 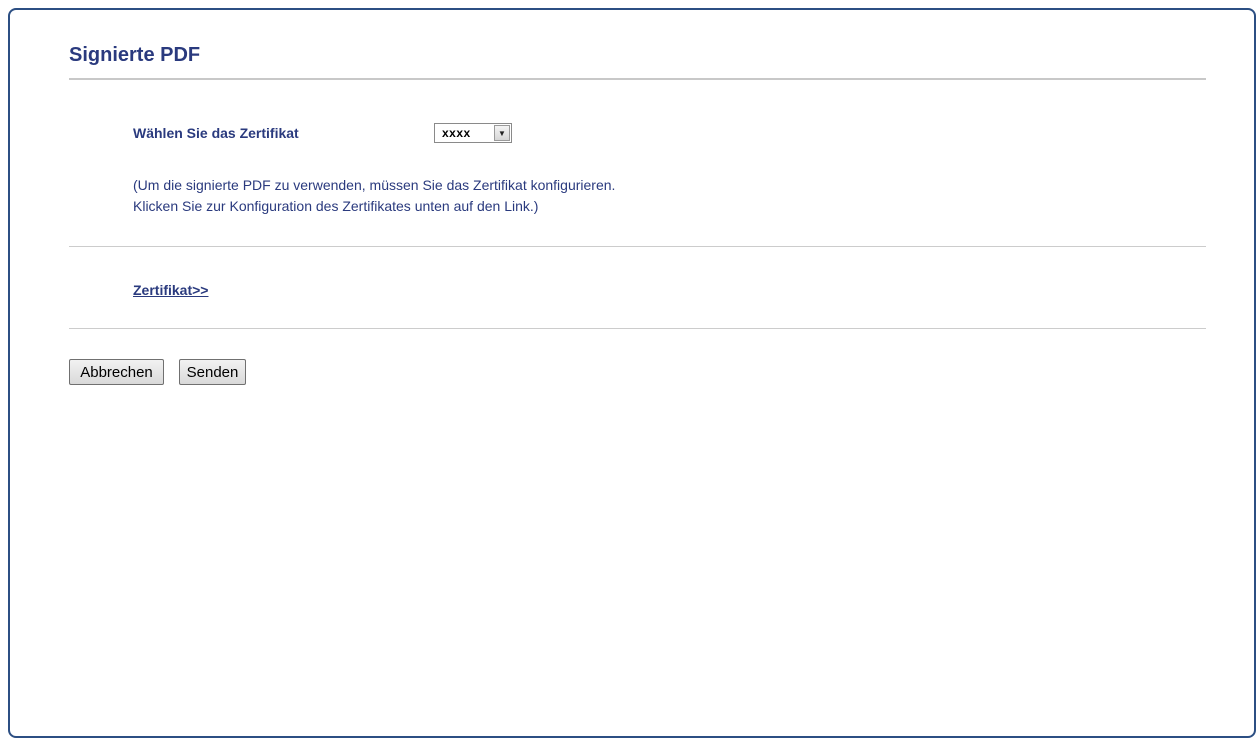 What do you see at coordinates (116, 372) in the screenshot?
I see `cancel-button: Abbrechen` at bounding box center [116, 372].